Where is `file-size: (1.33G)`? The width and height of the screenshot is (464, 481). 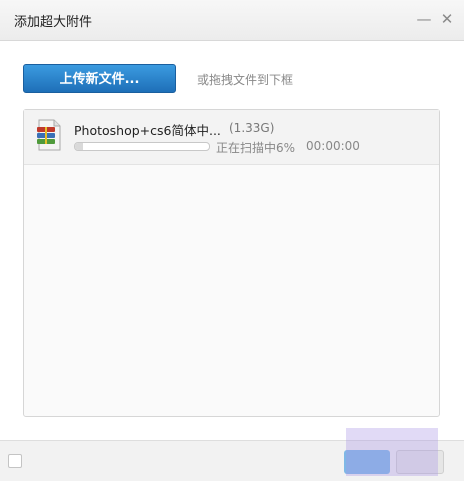 file-size: (1.33G) is located at coordinates (252, 128).